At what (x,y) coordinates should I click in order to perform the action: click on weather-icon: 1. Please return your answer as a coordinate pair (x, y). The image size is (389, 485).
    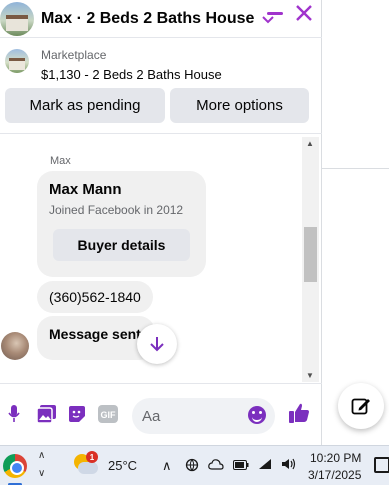
    Looking at the image, I should click on (87, 464).